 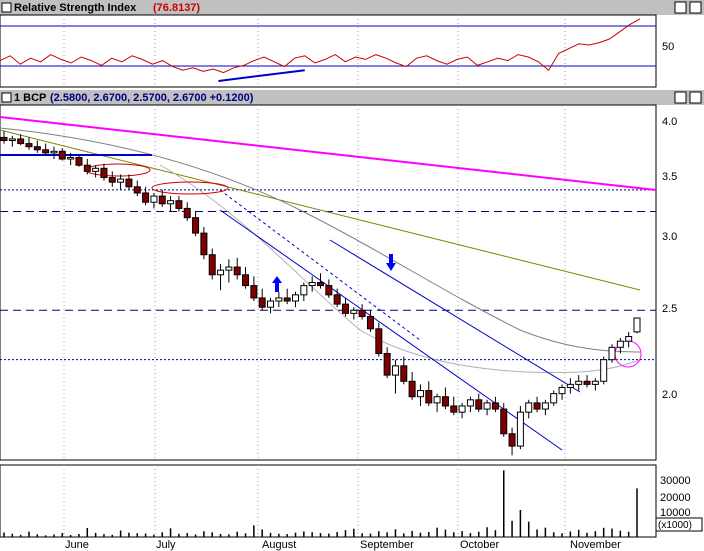 What do you see at coordinates (279, 545) in the screenshot?
I see `month-label: August` at bounding box center [279, 545].